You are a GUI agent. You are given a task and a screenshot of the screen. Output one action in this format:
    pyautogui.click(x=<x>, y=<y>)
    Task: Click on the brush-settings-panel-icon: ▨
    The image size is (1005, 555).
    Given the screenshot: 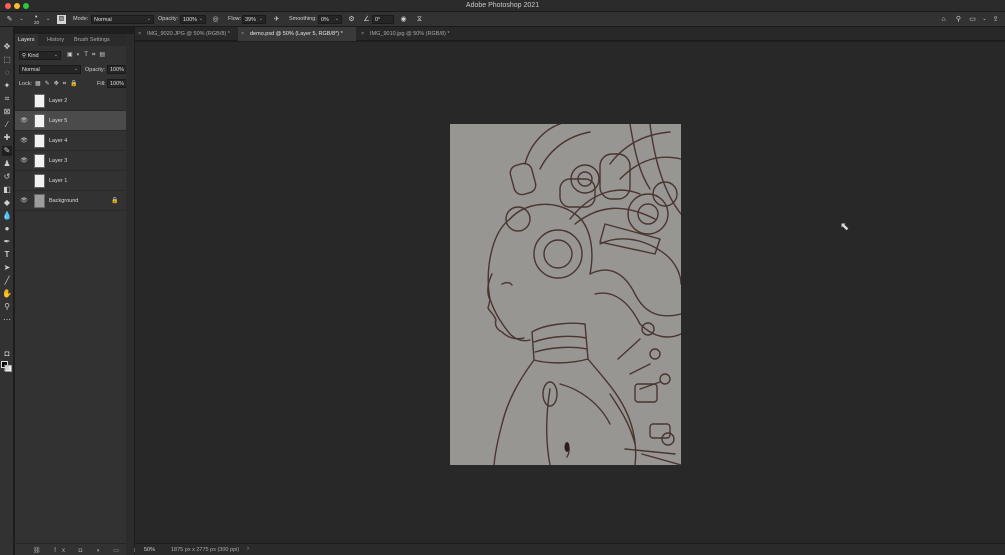 What is the action you would take?
    pyautogui.click(x=61, y=19)
    